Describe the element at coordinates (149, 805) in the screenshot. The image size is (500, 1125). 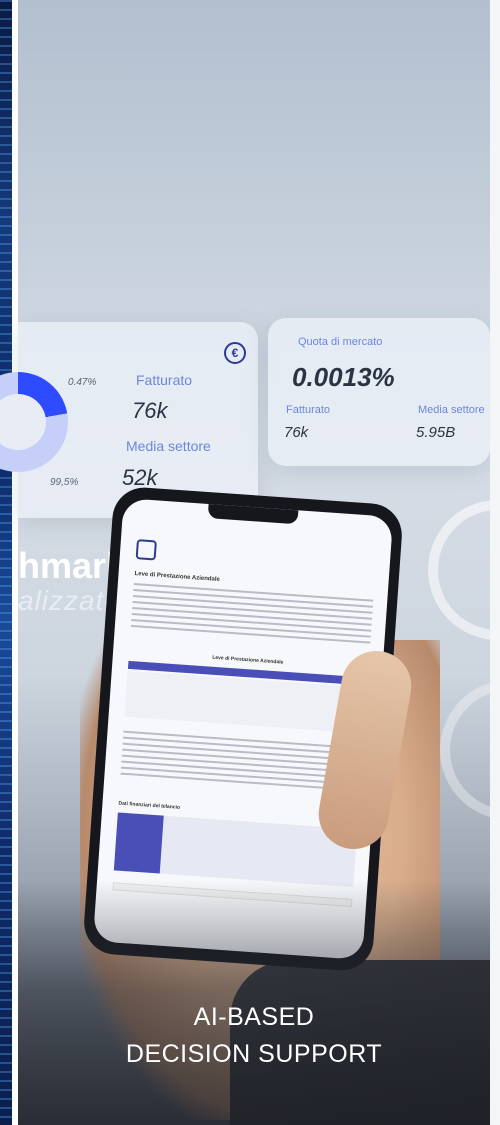
I see `financial-heading: Dati finanziari del bilancio` at that location.